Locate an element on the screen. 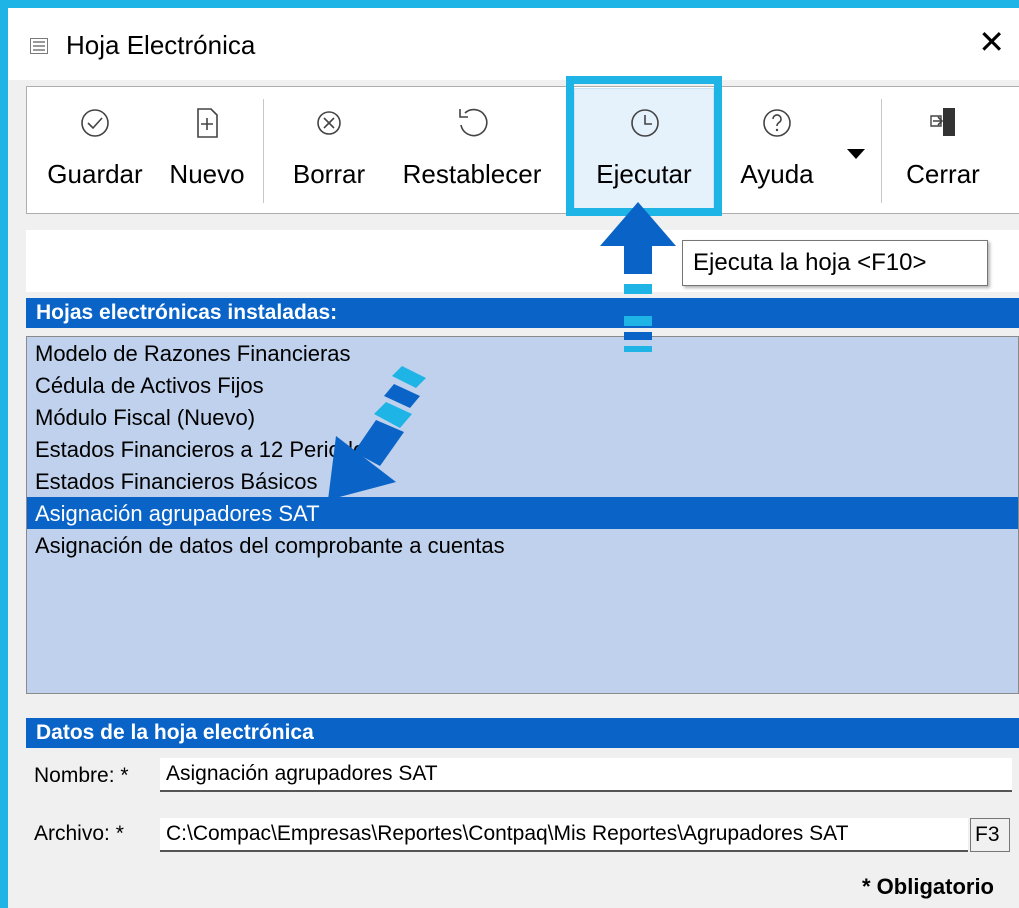  help-button: Ayuda is located at coordinates (777, 151).